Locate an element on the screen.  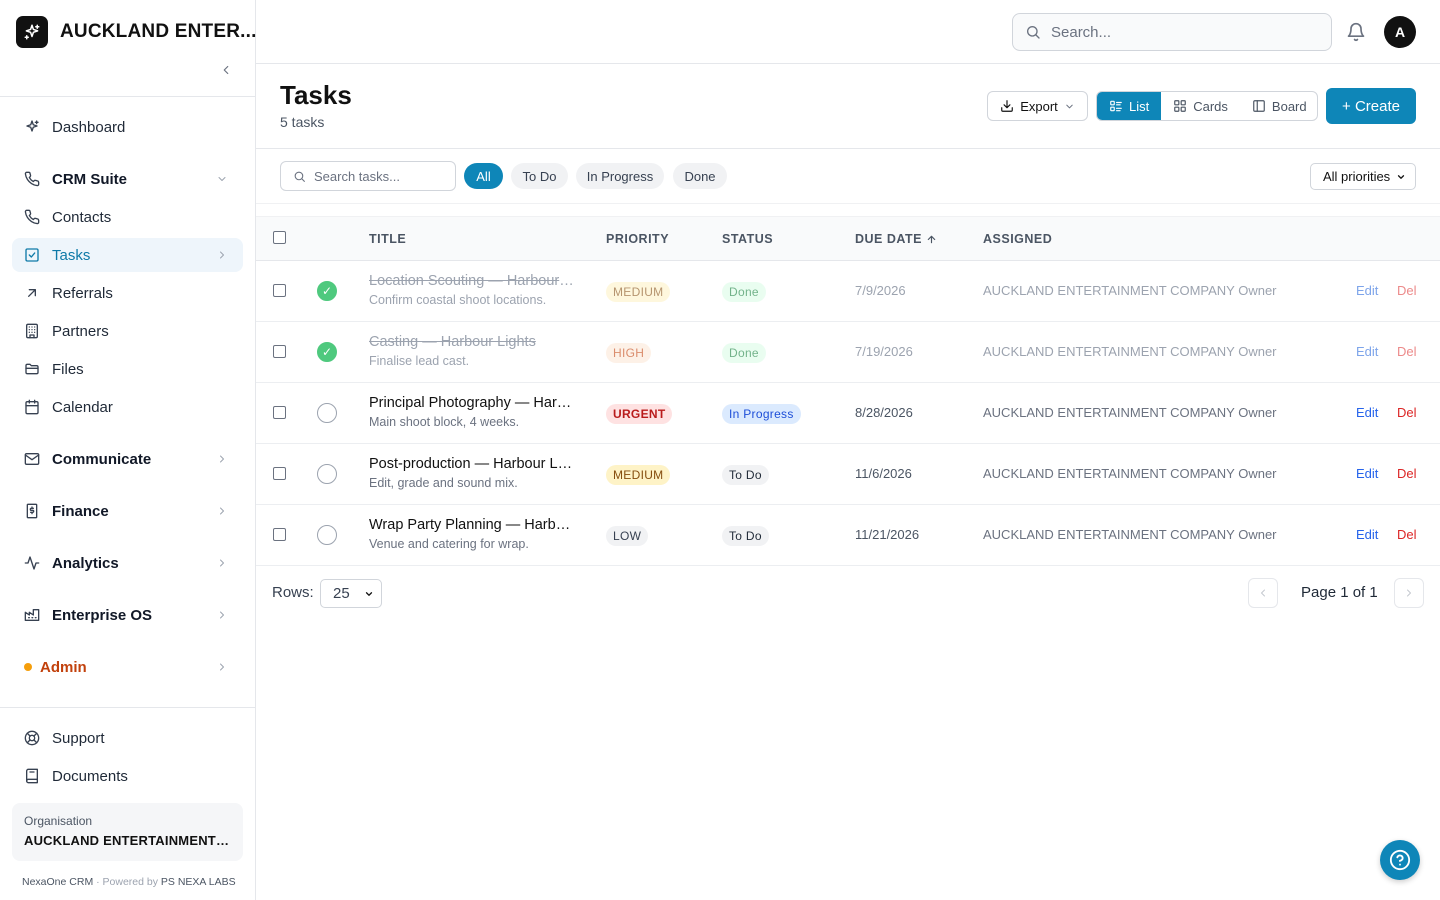
view-toggle: List Cards Board is located at coordinates (1207, 106).